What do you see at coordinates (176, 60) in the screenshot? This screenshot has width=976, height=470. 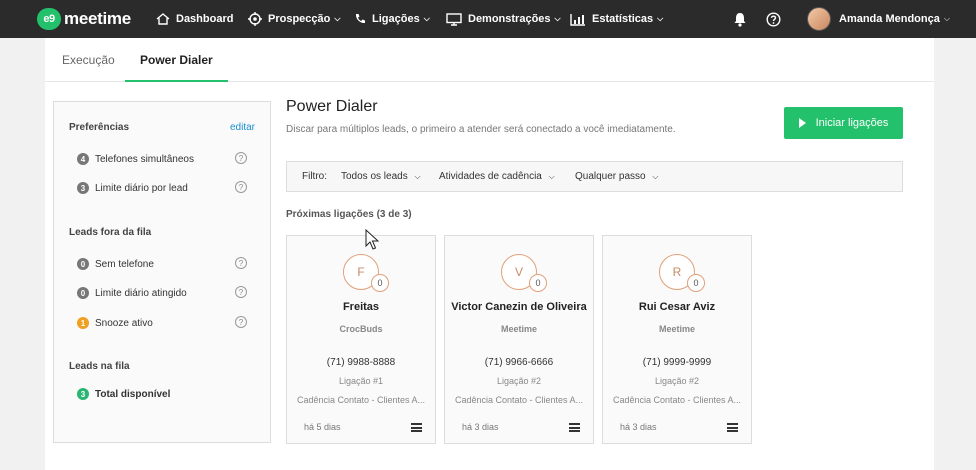 I see `tab-power-dialer: Power Dialer` at bounding box center [176, 60].